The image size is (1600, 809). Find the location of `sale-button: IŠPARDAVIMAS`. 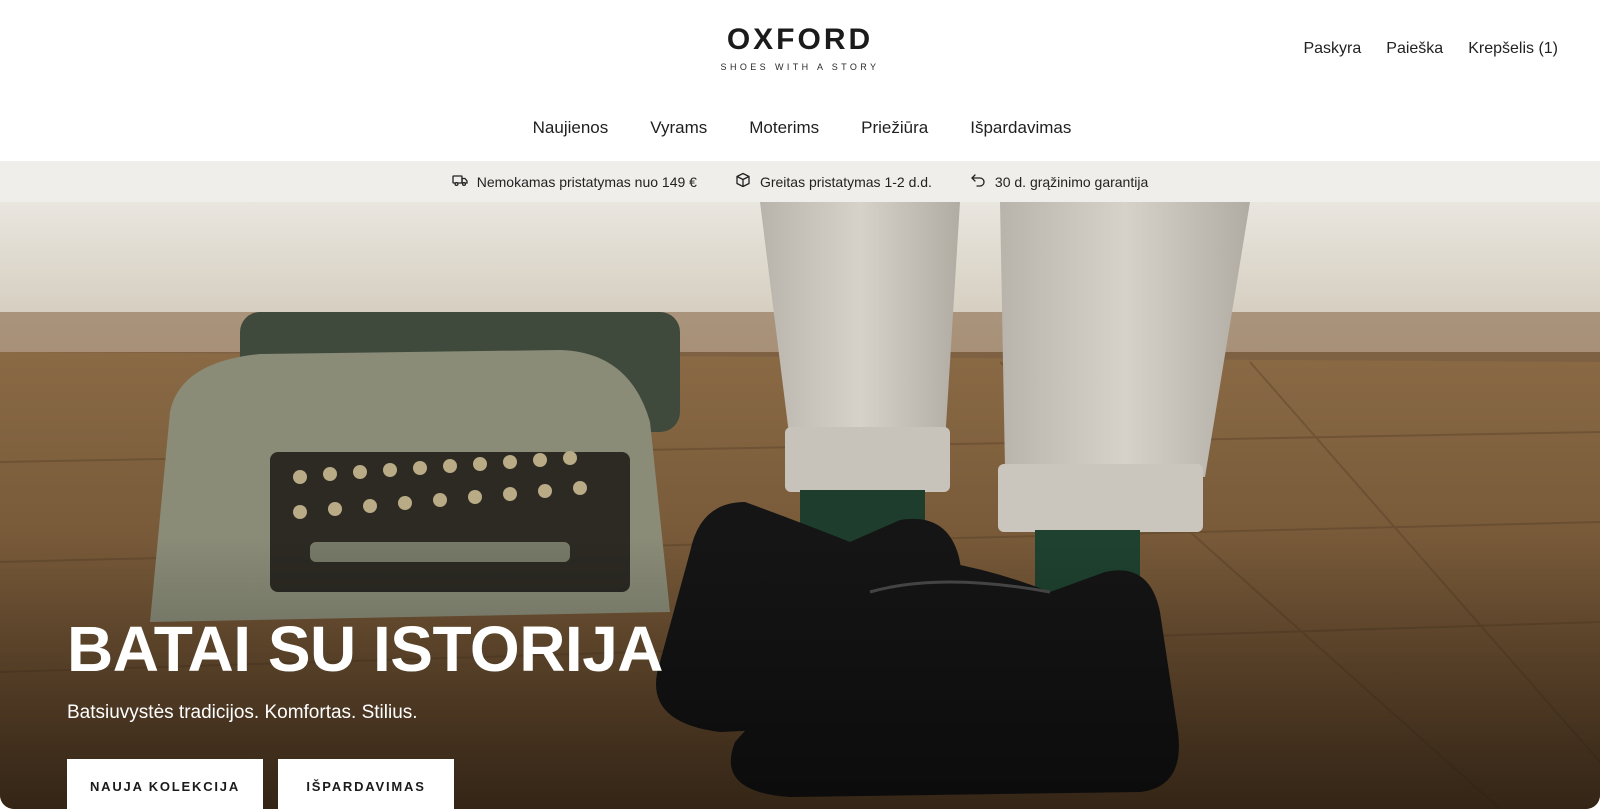

sale-button: IŠPARDAVIMAS is located at coordinates (366, 784).